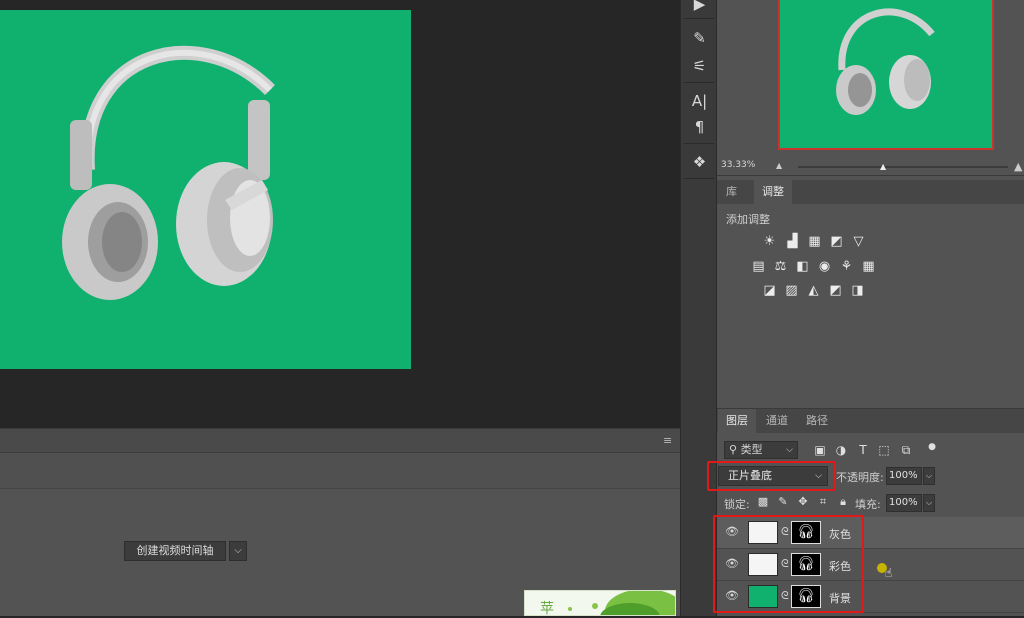  What do you see at coordinates (836, 242) in the screenshot?
I see `exposure-icon: ◩` at bounding box center [836, 242].